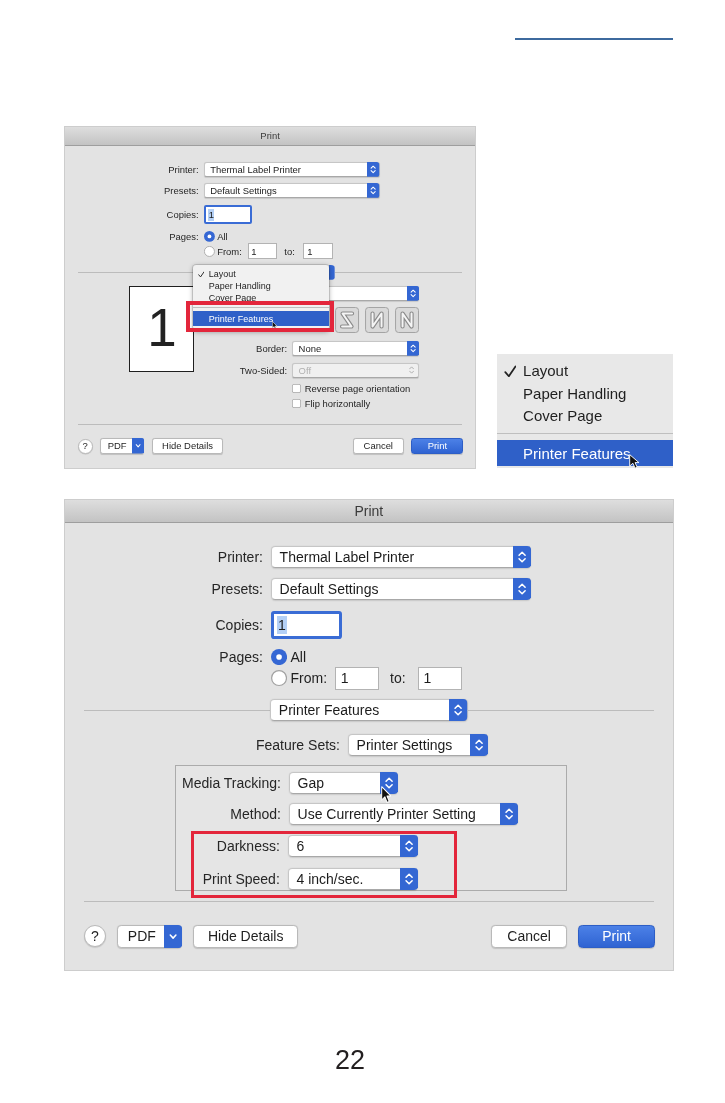 Image resolution: width=725 pixels, height=1103 pixels. I want to click on checkbox-label: Flip horizontally, so click(337, 403).